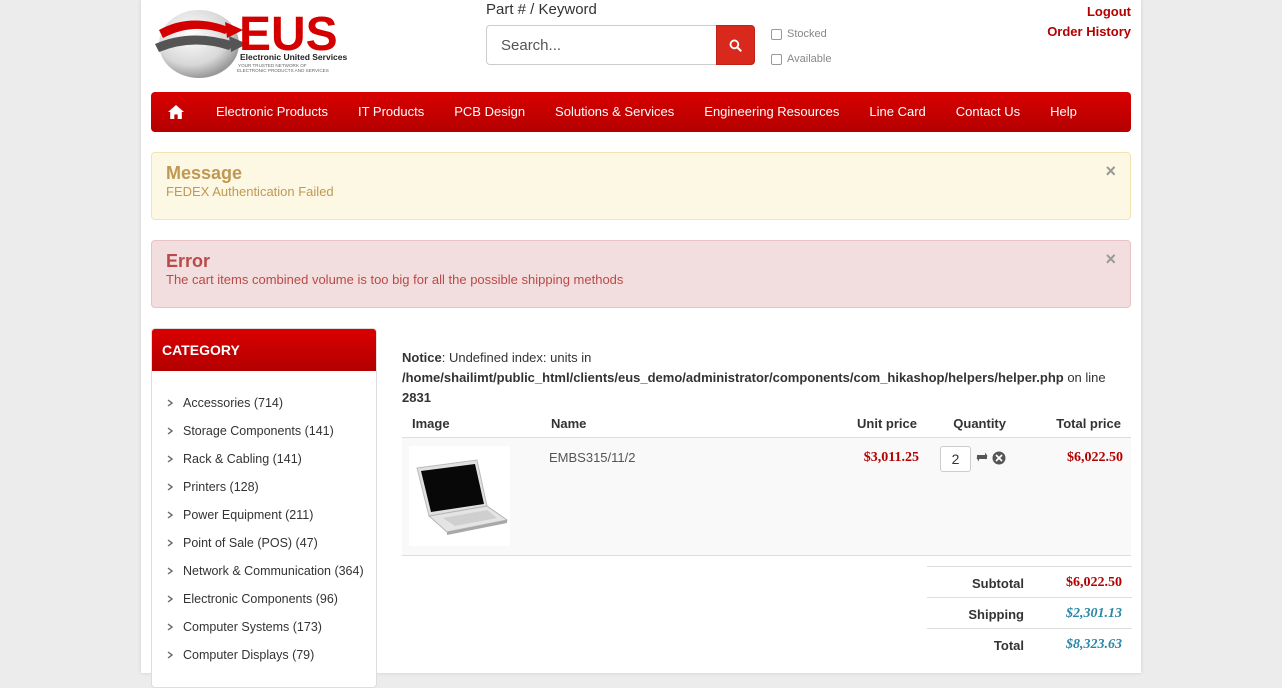 This screenshot has width=1282, height=688. I want to click on available-checkbox: Available, so click(801, 59).